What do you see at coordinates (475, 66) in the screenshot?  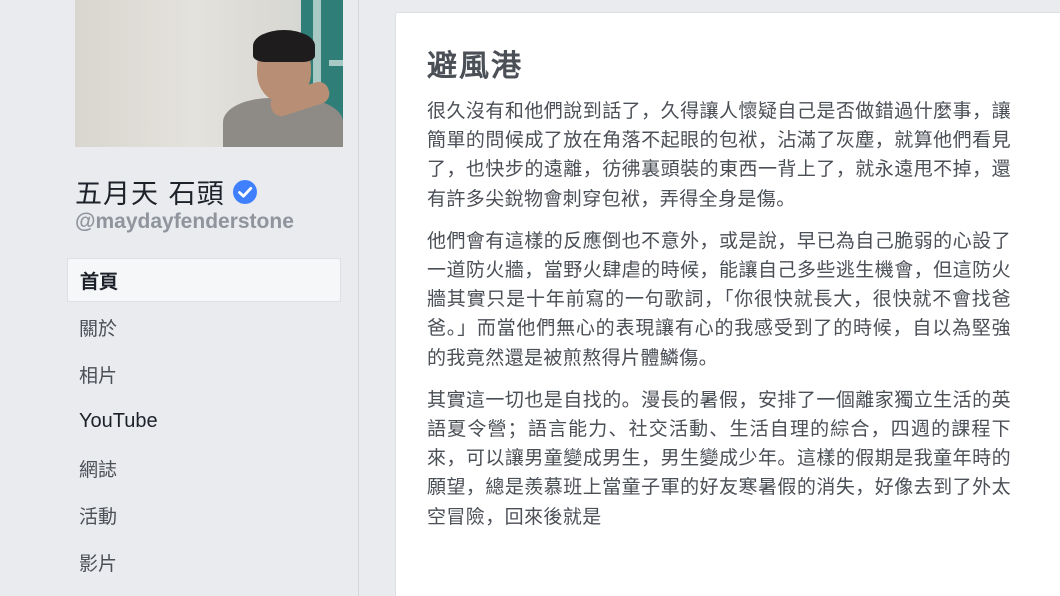 I see `note-title: 避風港` at bounding box center [475, 66].